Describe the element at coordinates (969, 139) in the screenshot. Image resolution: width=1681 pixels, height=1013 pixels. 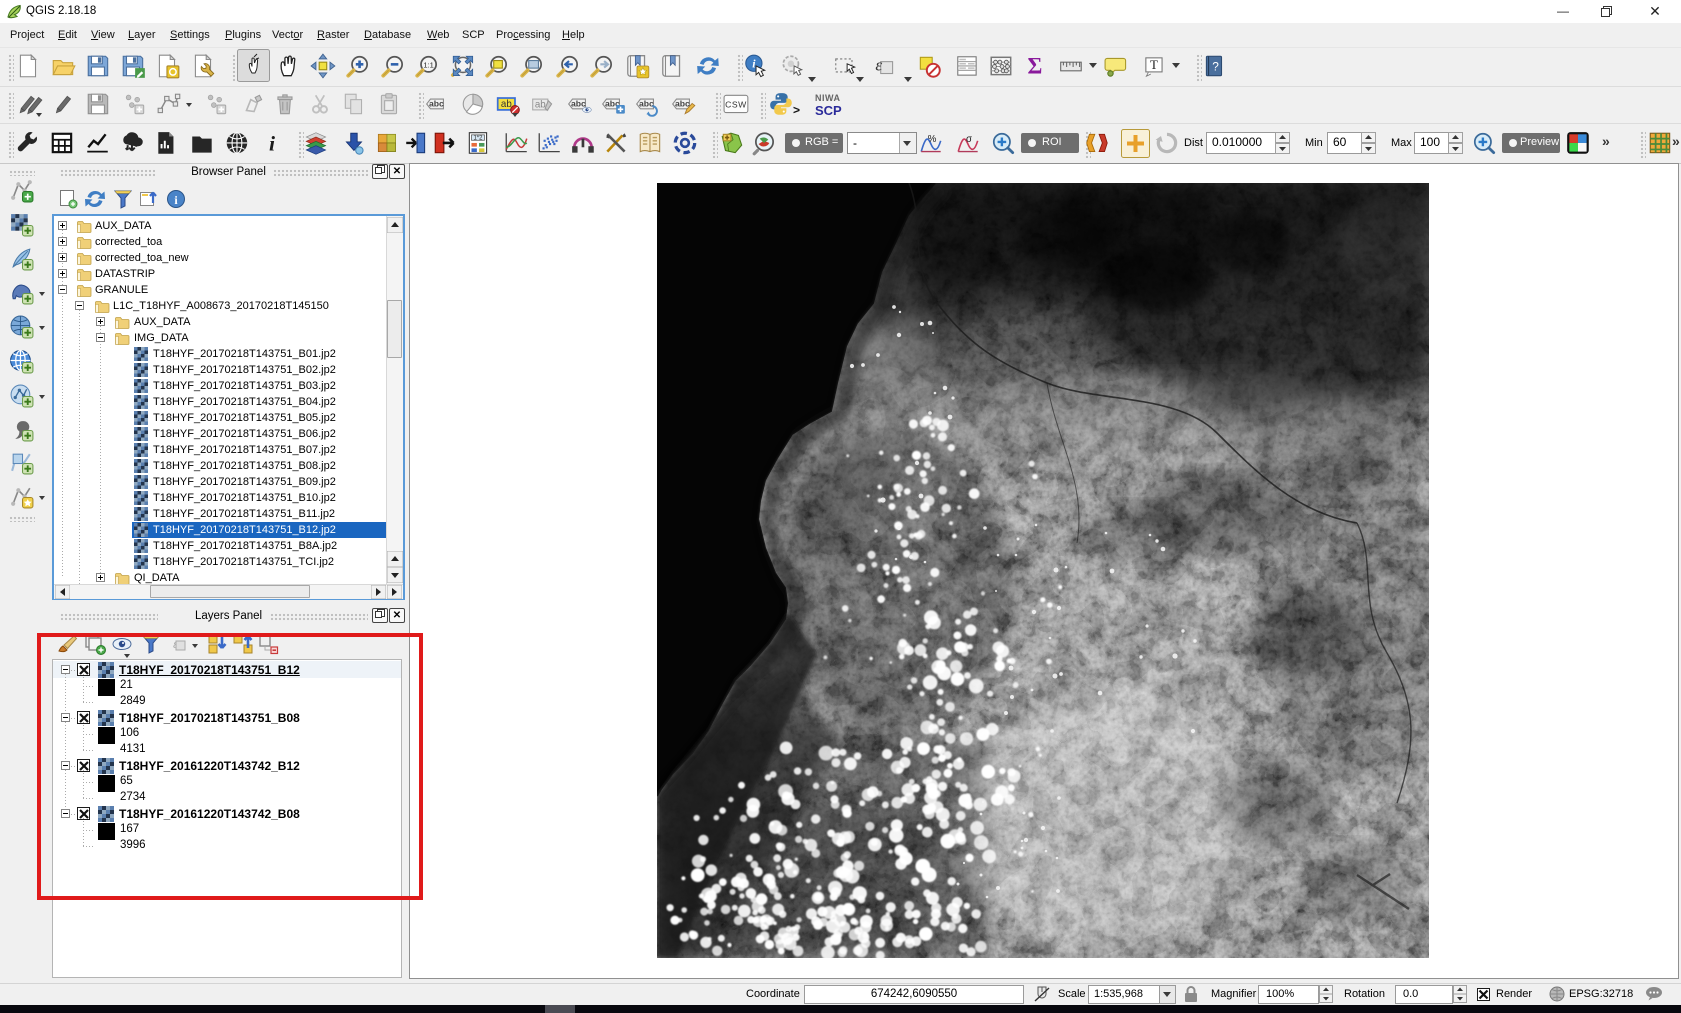
I see `svg-text: σ` at that location.